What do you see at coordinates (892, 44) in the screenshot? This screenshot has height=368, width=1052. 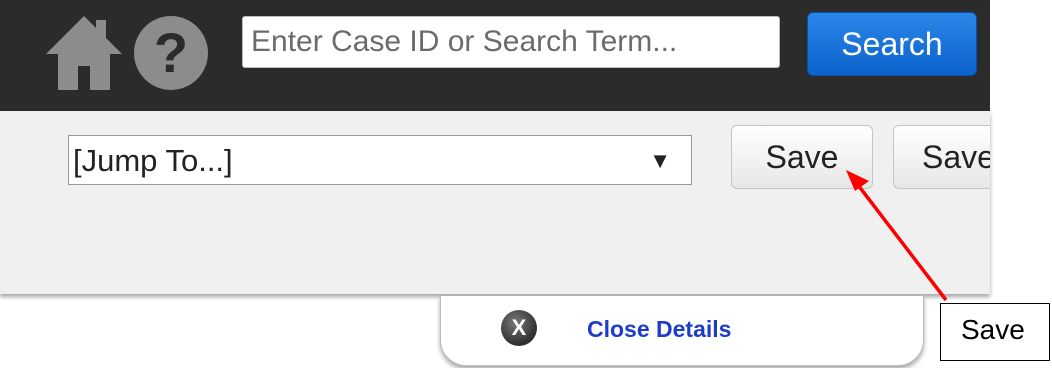 I see `search-button: Search` at bounding box center [892, 44].